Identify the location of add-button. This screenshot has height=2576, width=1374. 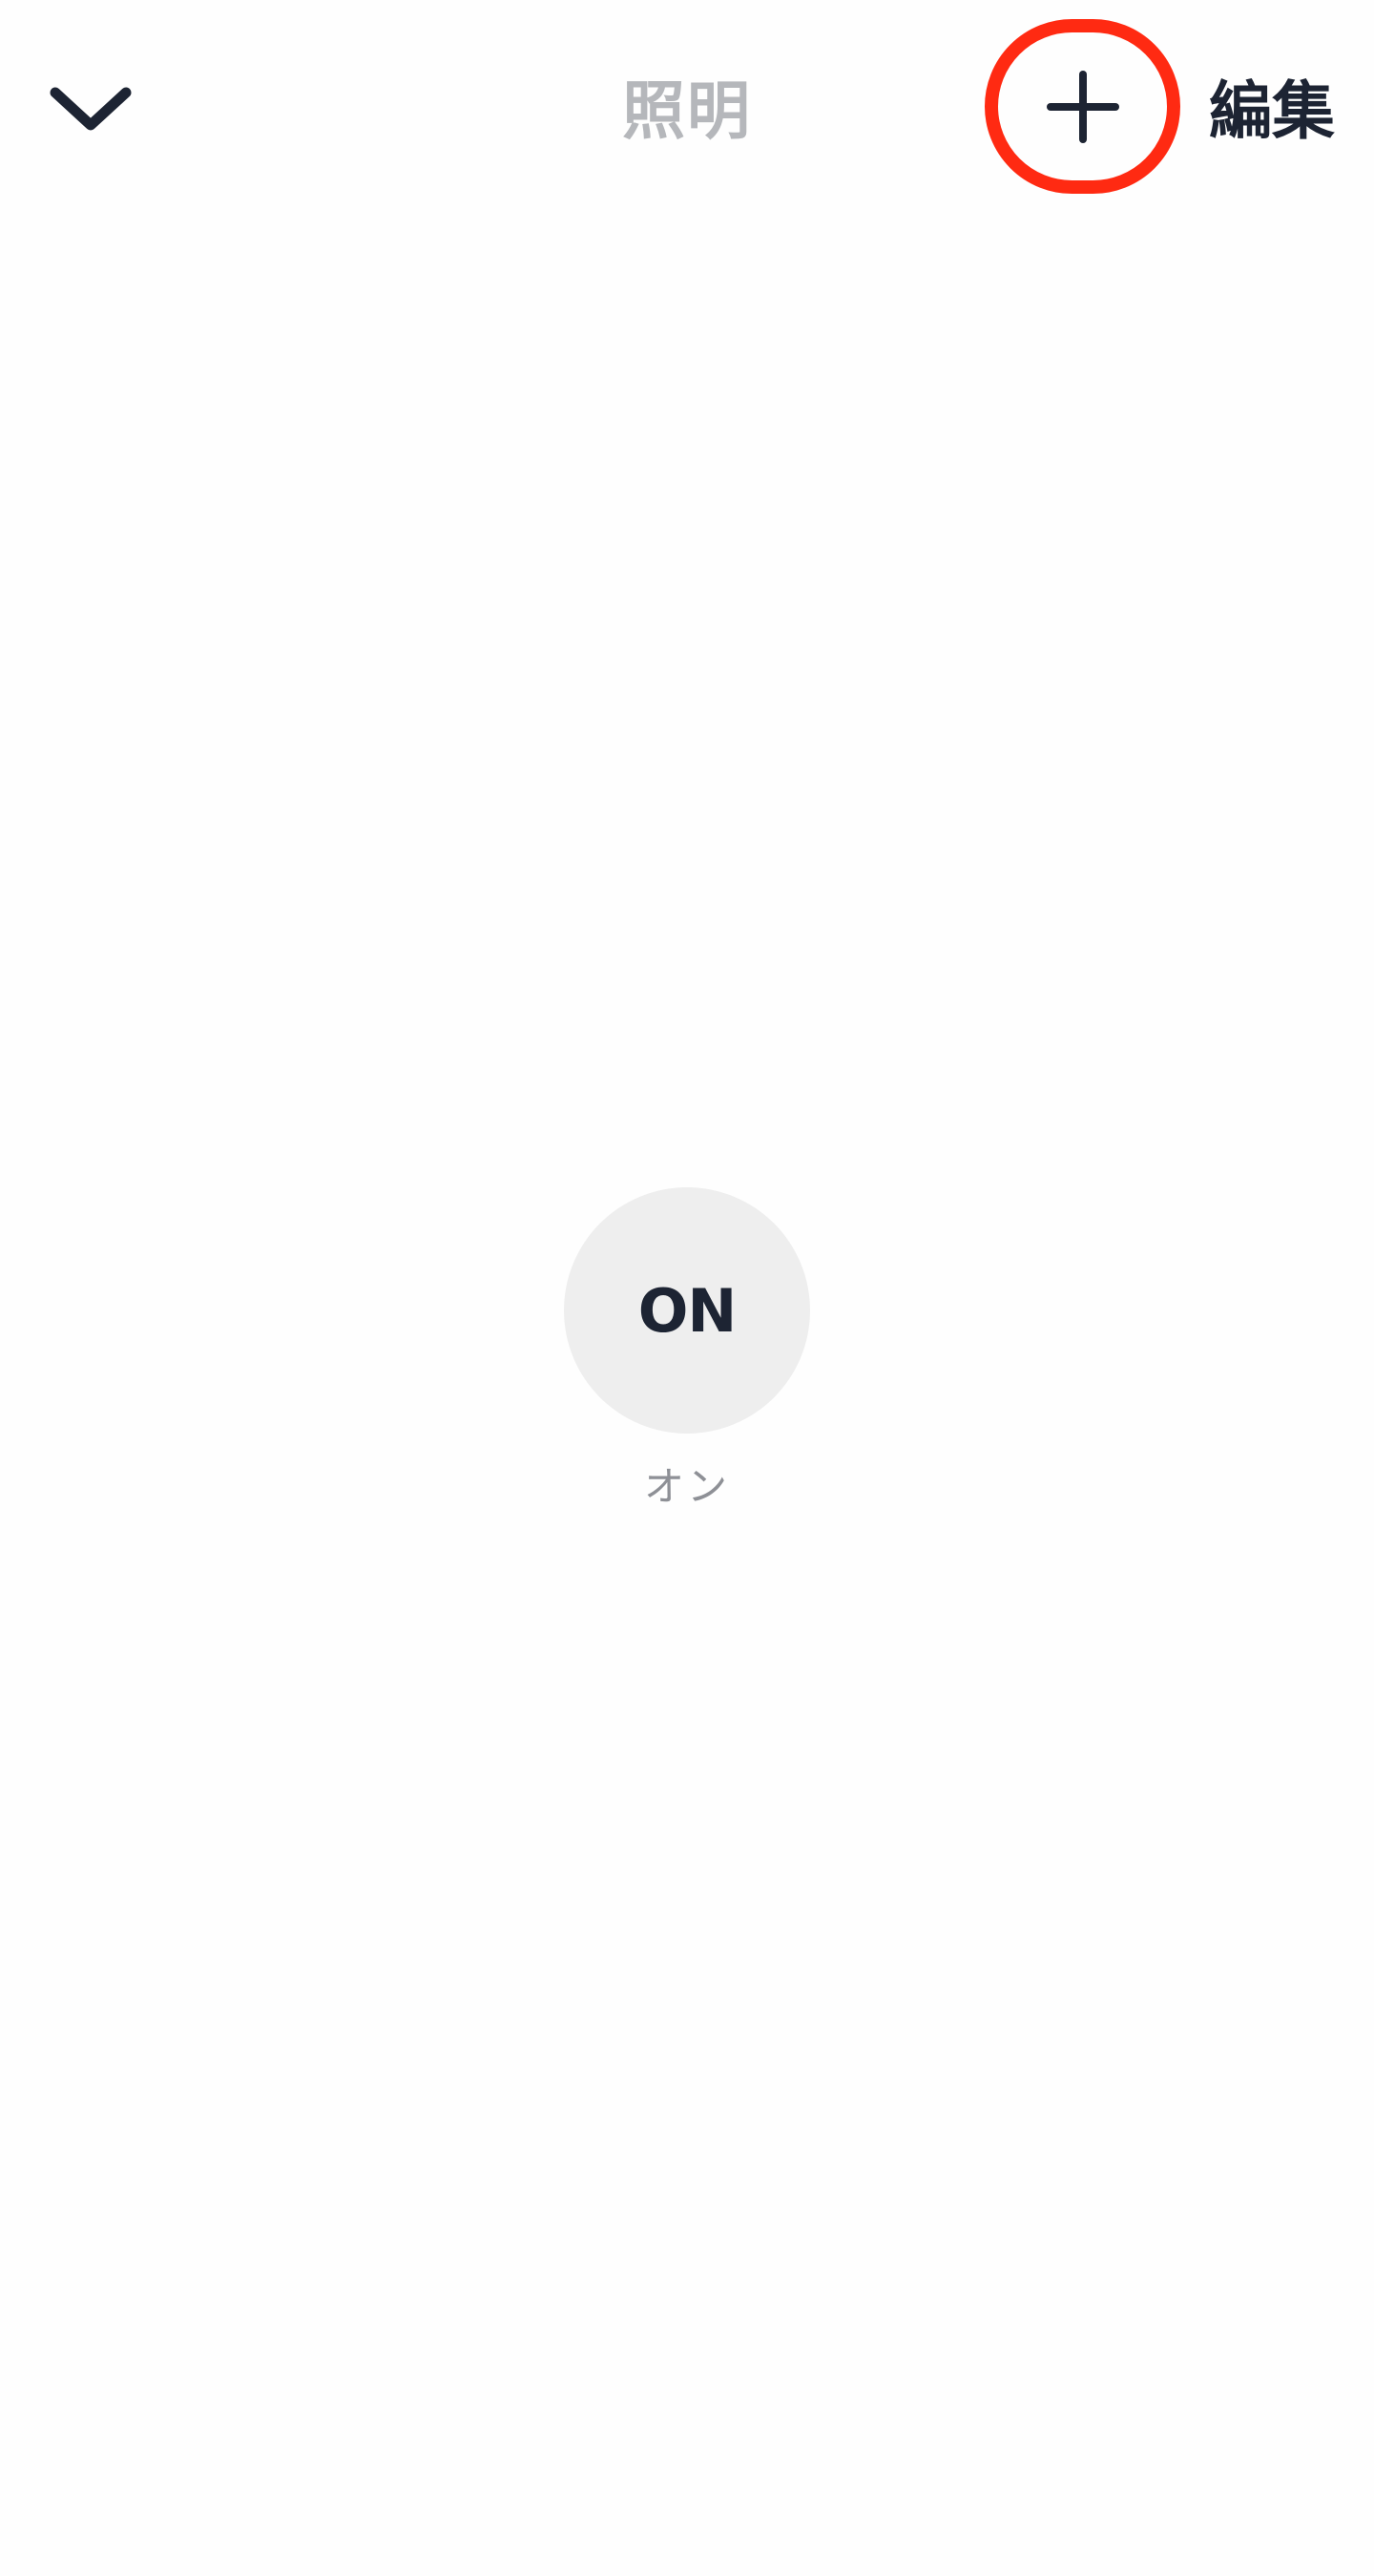
(1082, 106).